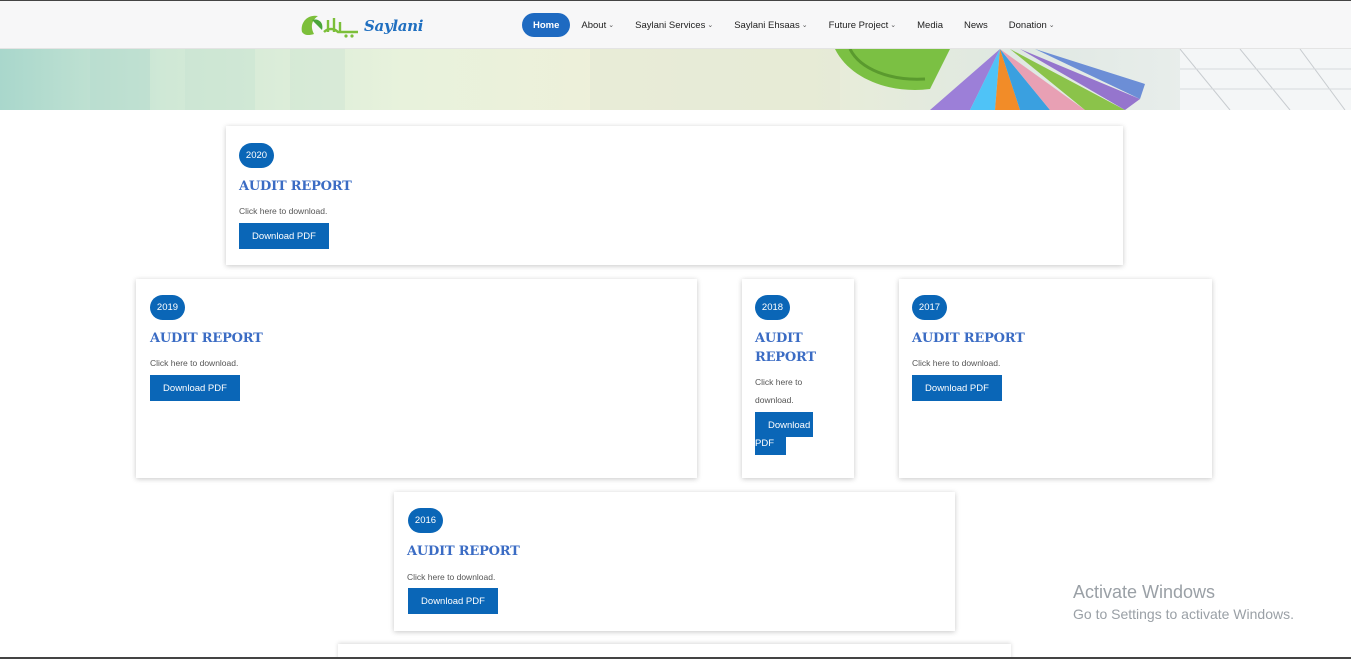 This screenshot has height=659, width=1351. Describe the element at coordinates (594, 25) in the screenshot. I see `nav-about-label: About` at that location.